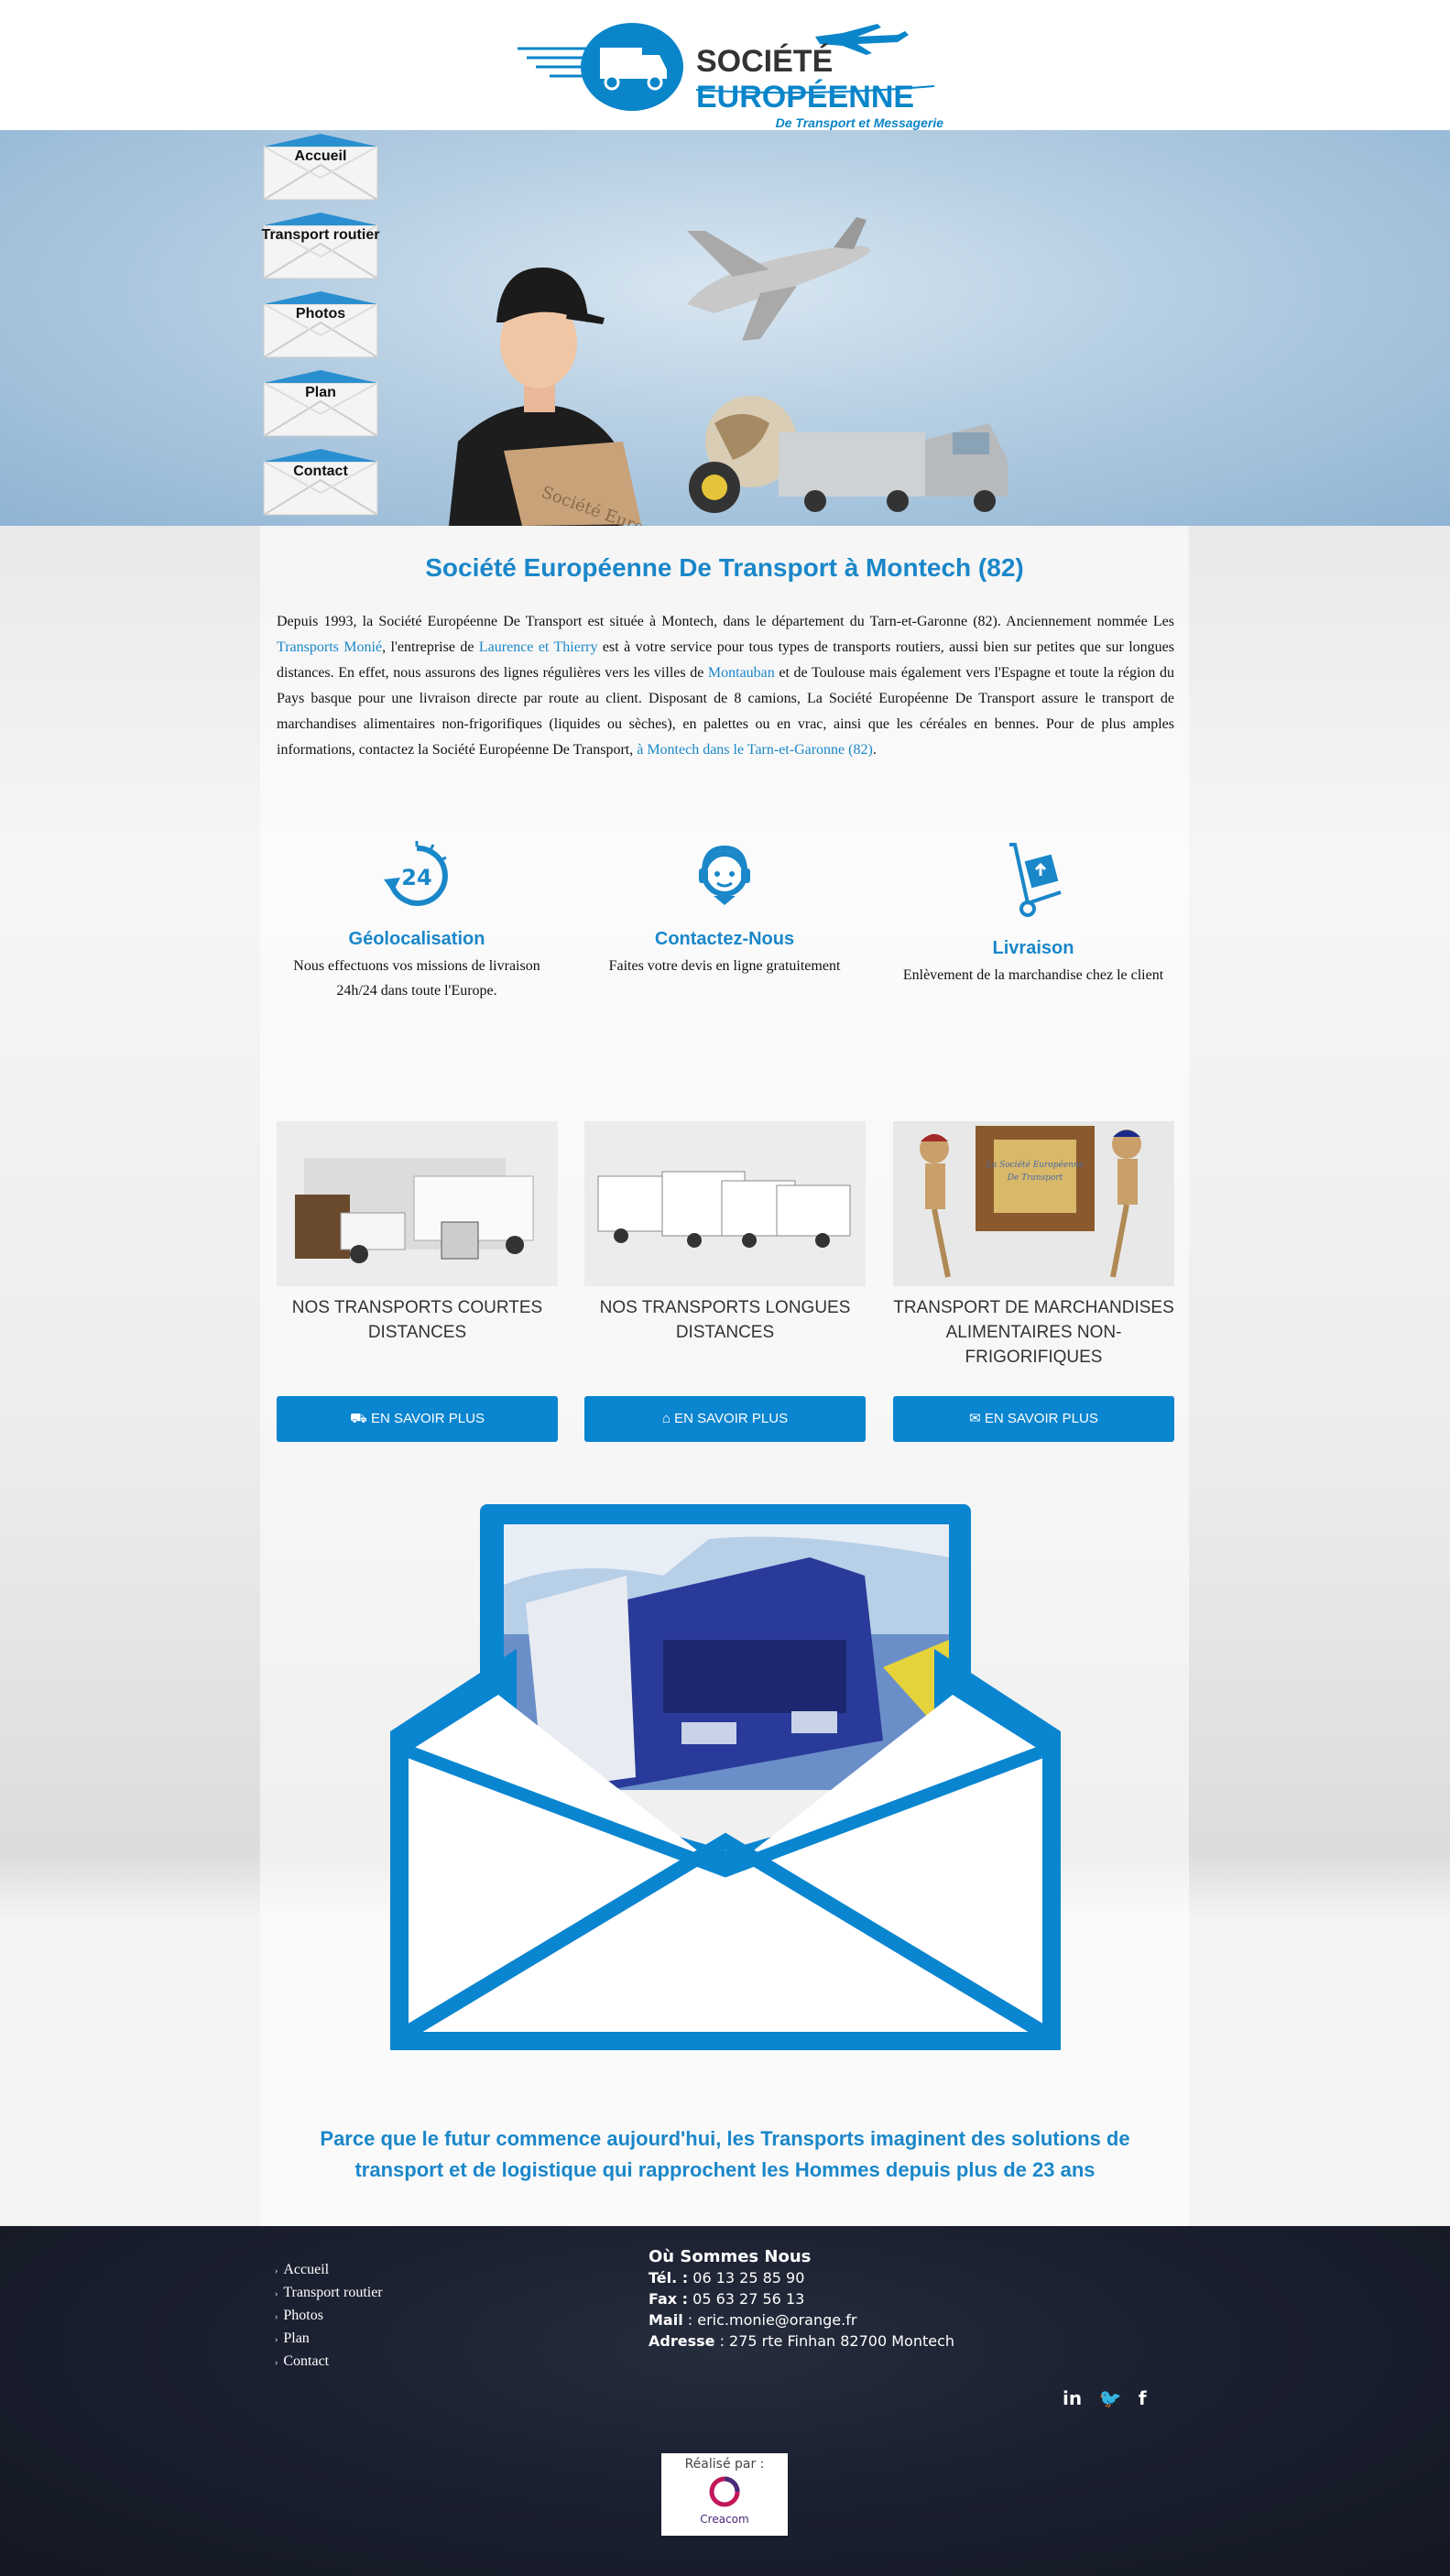 Image resolution: width=1450 pixels, height=2576 pixels. What do you see at coordinates (416, 939) in the screenshot?
I see `feature-title: Géolocalisation` at bounding box center [416, 939].